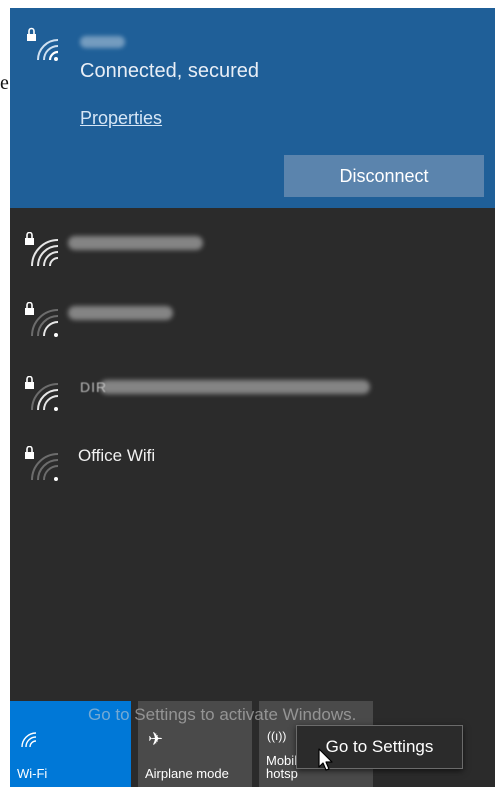 Image resolution: width=495 pixels, height=787 pixels. What do you see at coordinates (29, 742) in the screenshot?
I see `wifi-icon` at bounding box center [29, 742].